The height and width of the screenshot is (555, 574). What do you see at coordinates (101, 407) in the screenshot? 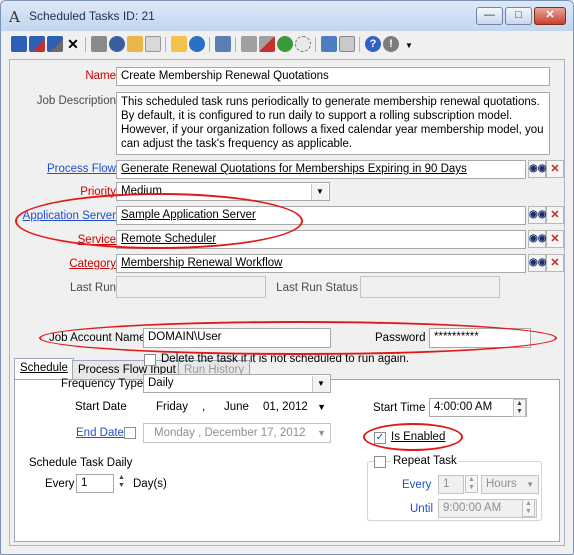
I see `start-date-label: Start Date` at bounding box center [101, 407].